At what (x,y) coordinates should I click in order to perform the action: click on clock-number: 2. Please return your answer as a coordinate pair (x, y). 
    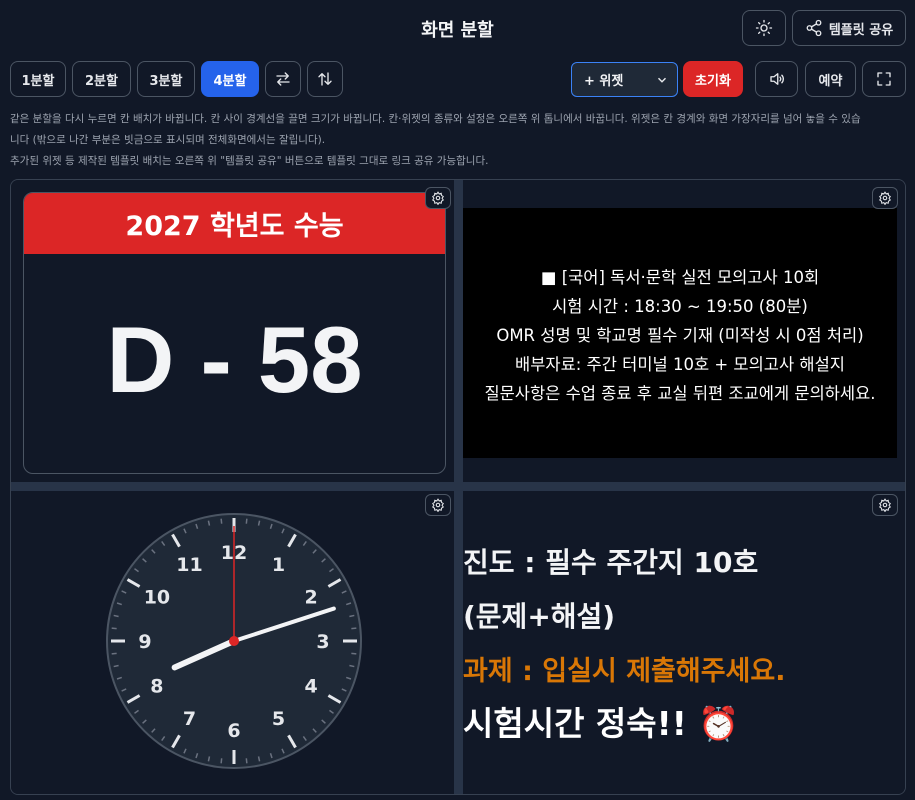
    Looking at the image, I should click on (310, 598).